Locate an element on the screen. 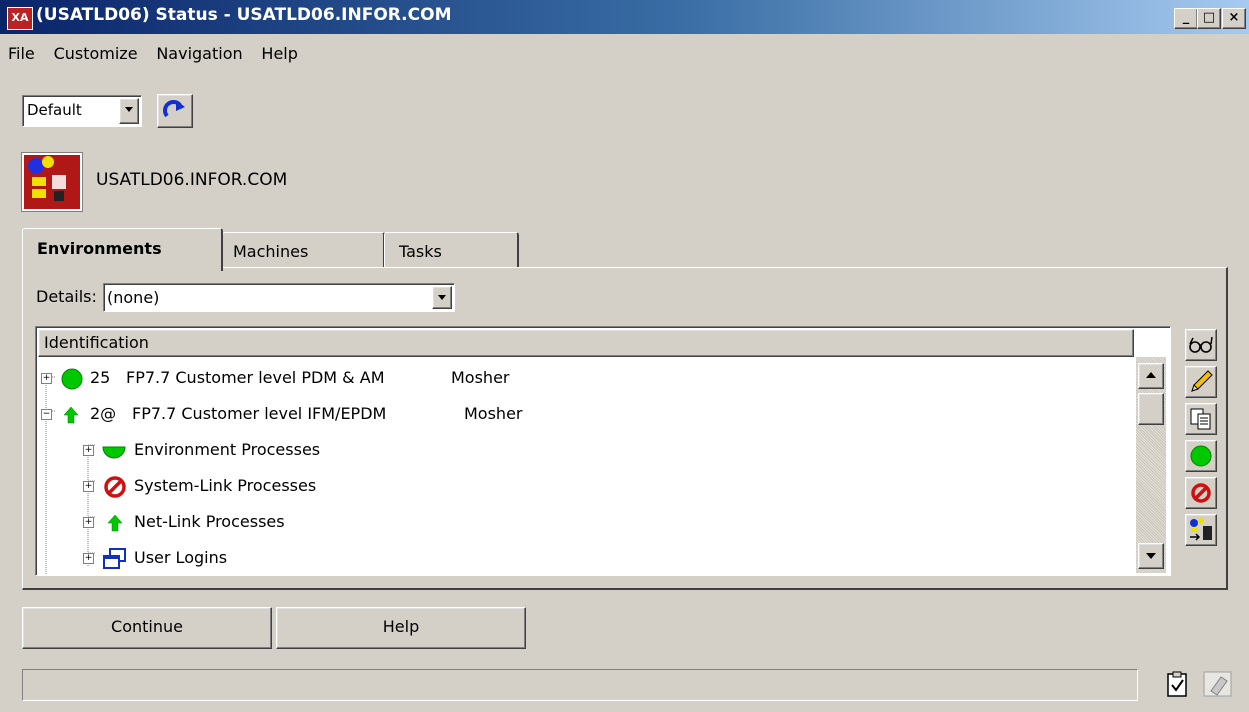 This screenshot has height=712, width=1249. clipboard-check-icon is located at coordinates (1177, 684).